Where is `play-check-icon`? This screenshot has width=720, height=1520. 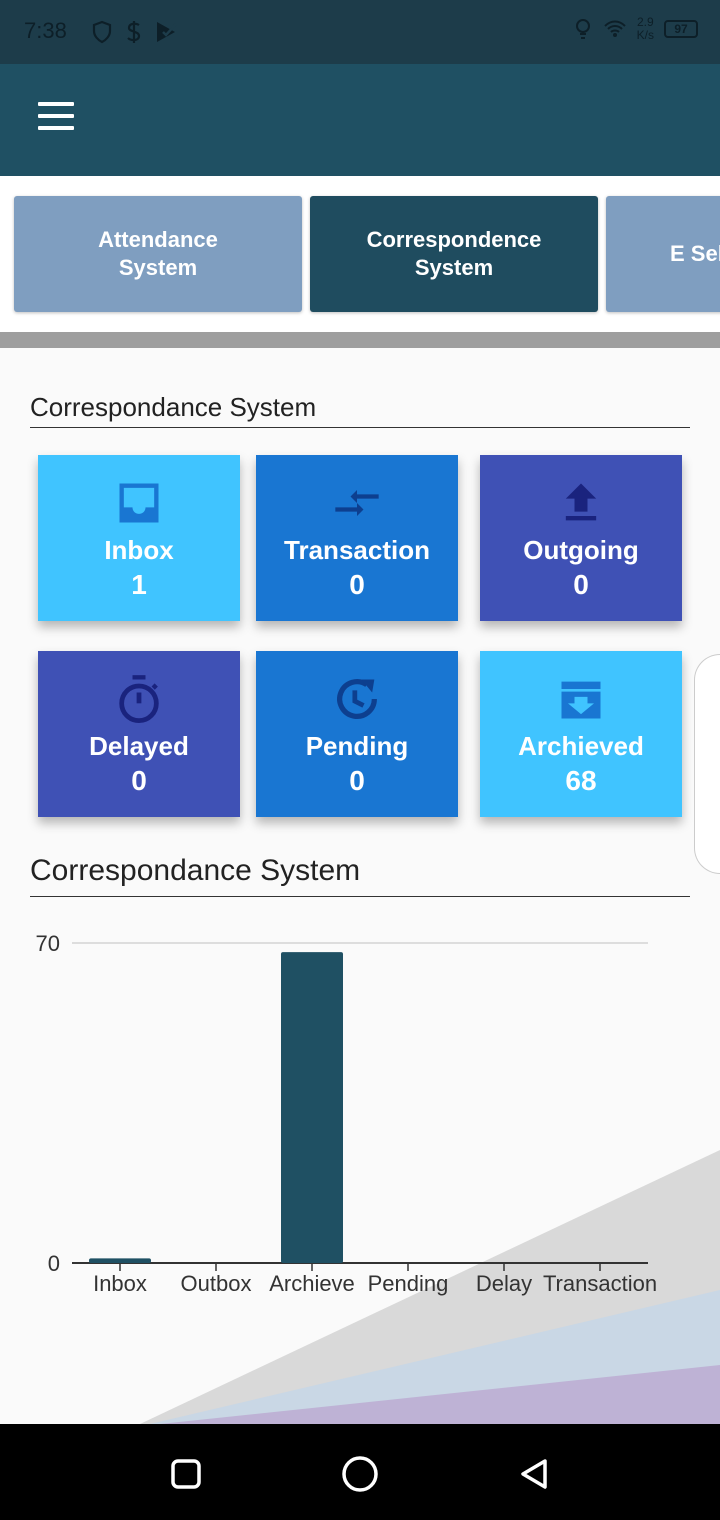
play-check-icon is located at coordinates (167, 32).